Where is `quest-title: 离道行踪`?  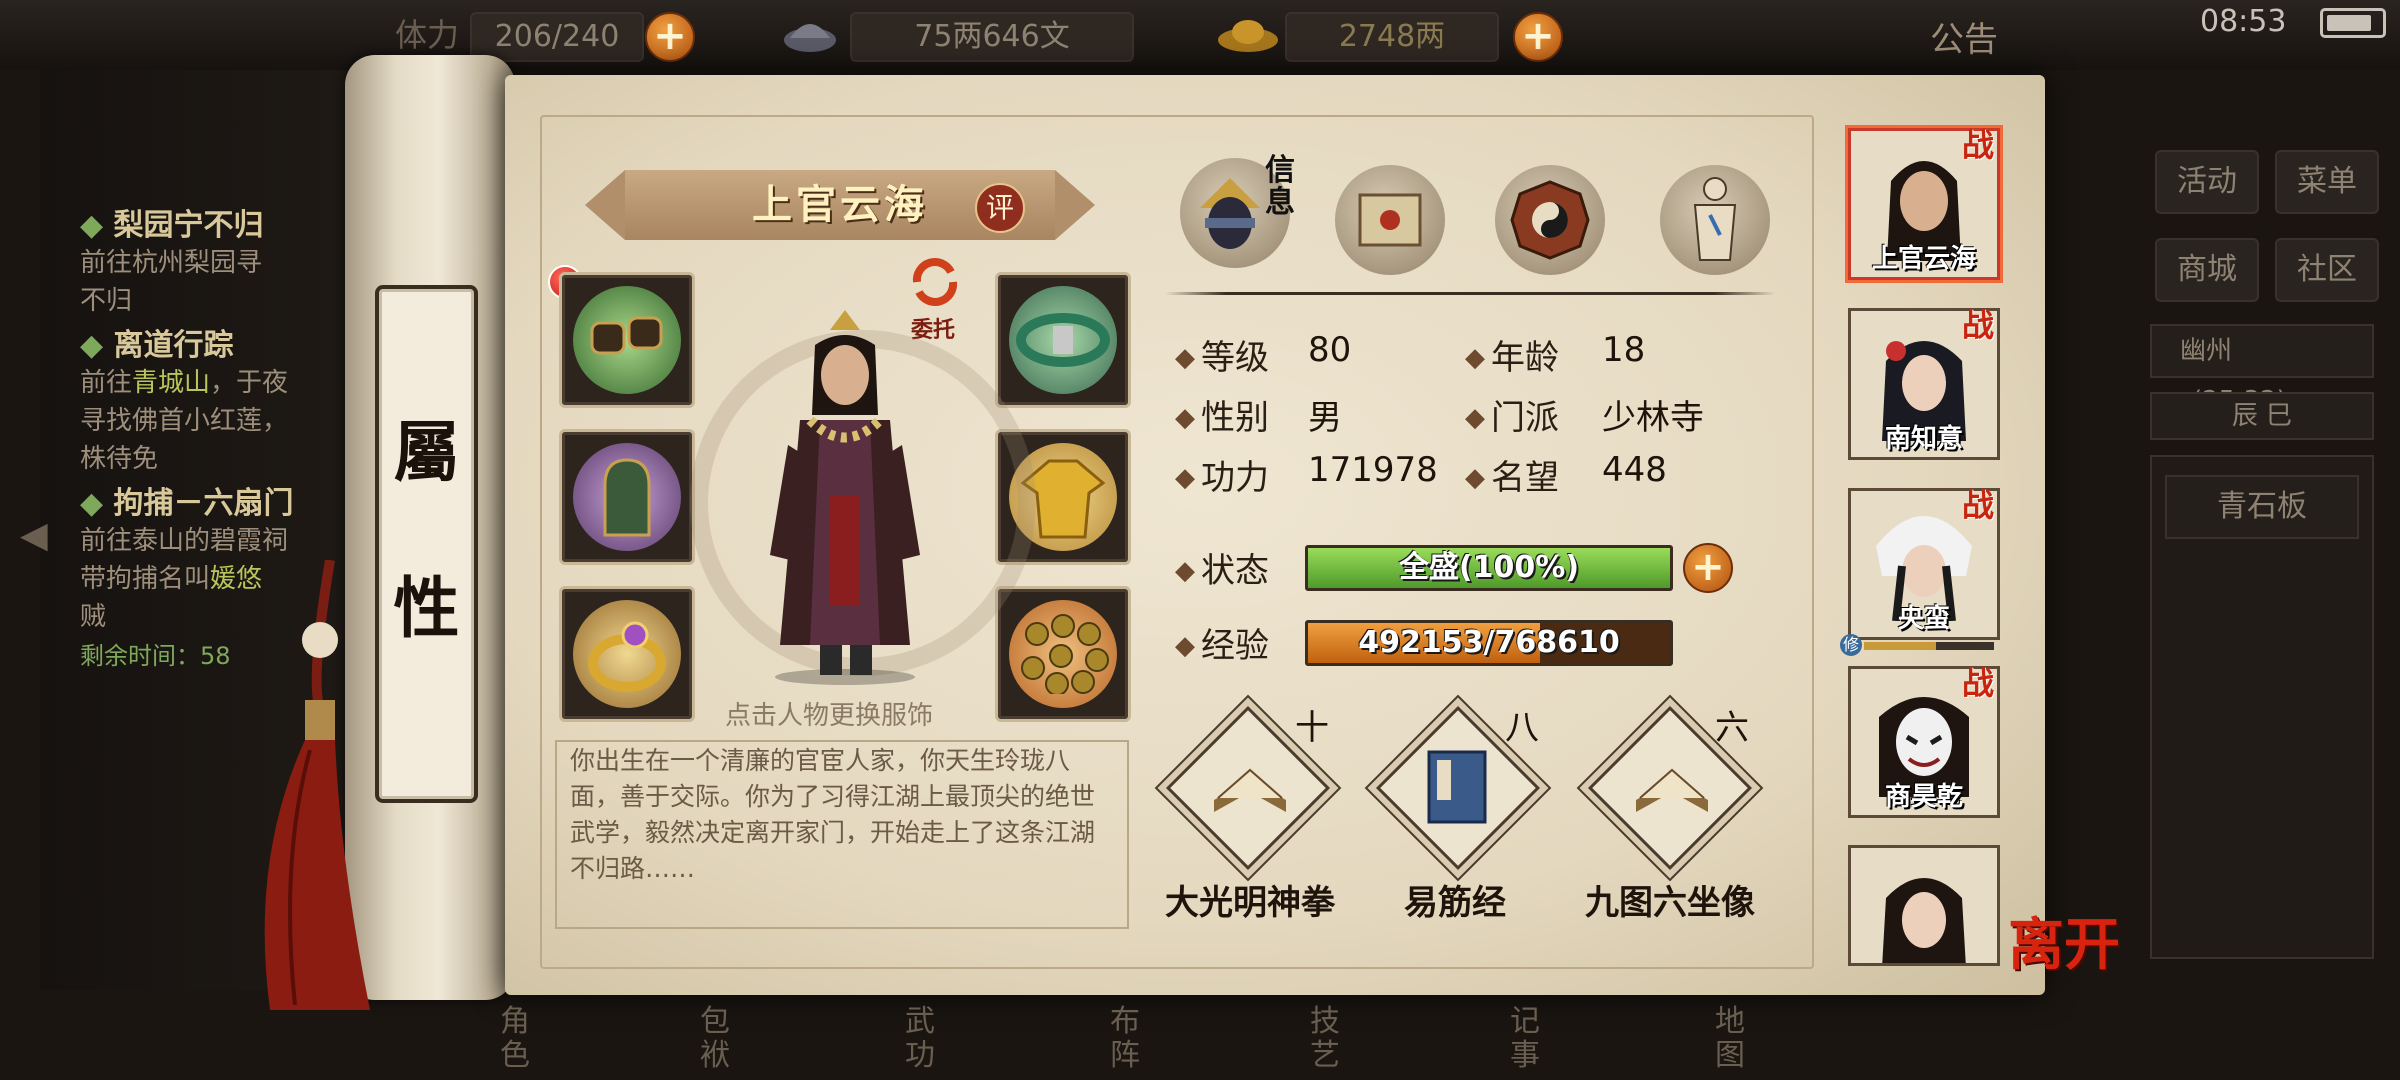 quest-title: 离道行踪 is located at coordinates (173, 345).